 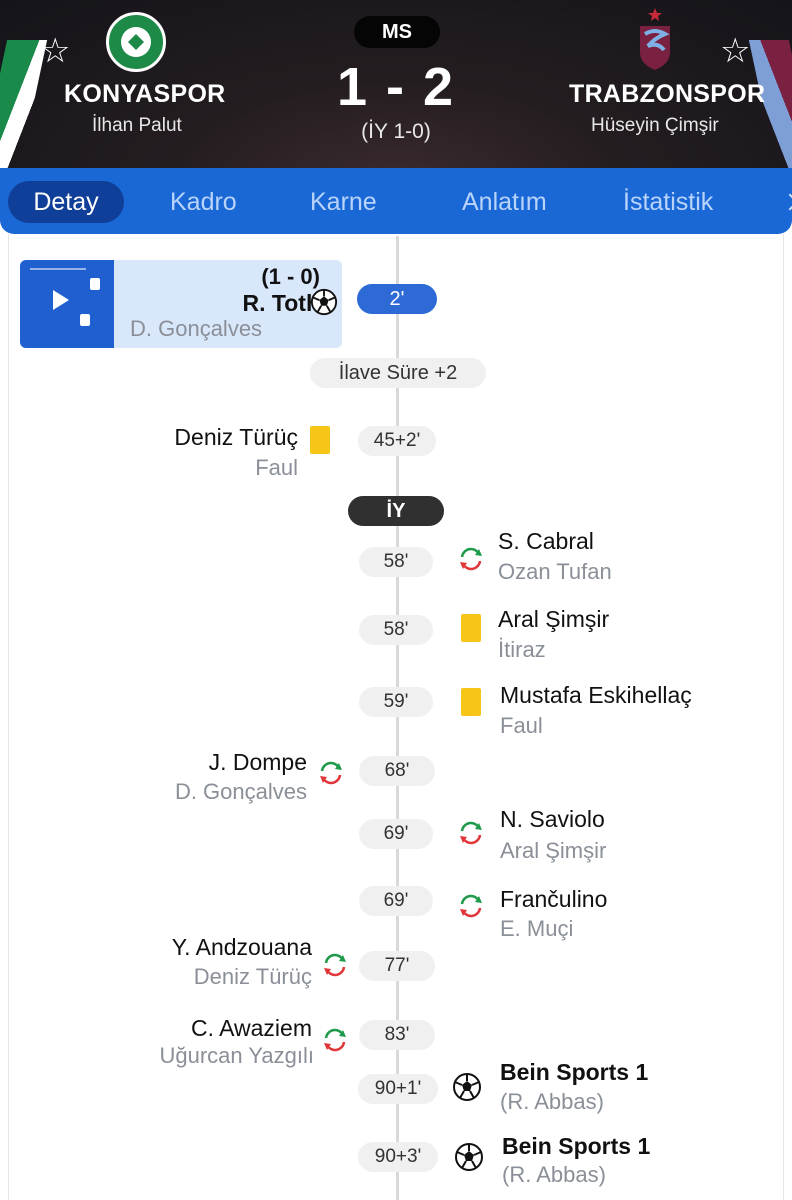 I want to click on sub-out-player: Deniz Türüç, so click(x=252, y=976).